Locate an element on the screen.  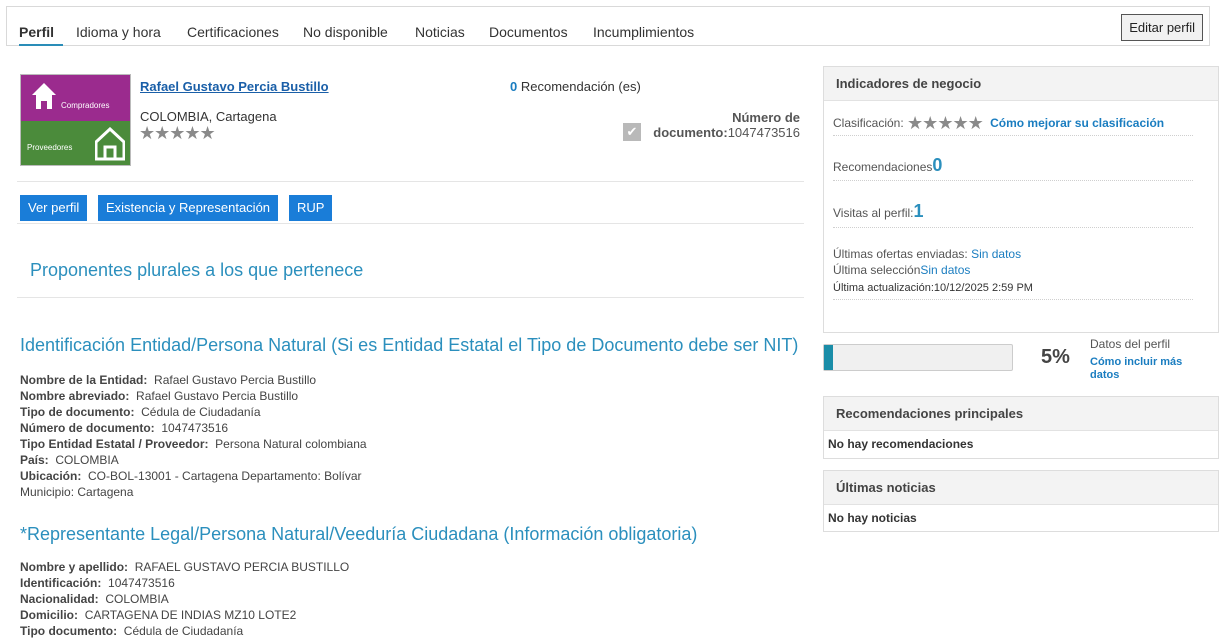
field-label: Número de documento: is located at coordinates (87, 428).